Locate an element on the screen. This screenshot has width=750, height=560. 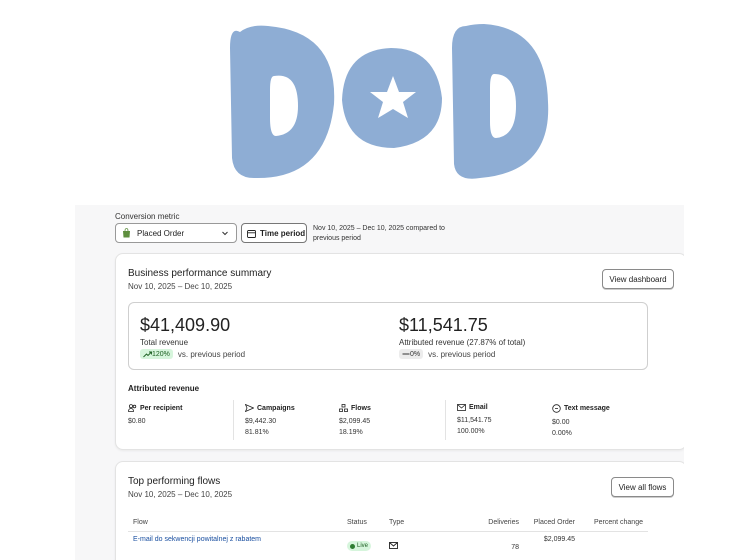
stat-value: $2,099.45 is located at coordinates (355, 421).